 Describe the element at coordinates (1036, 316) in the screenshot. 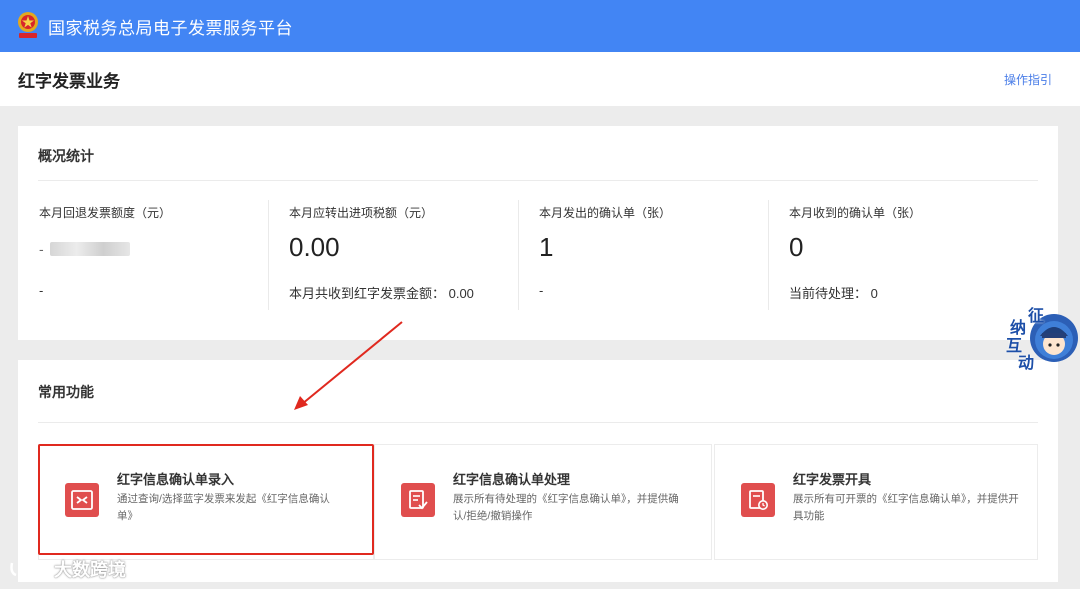

I see `assistant-char: 征` at that location.